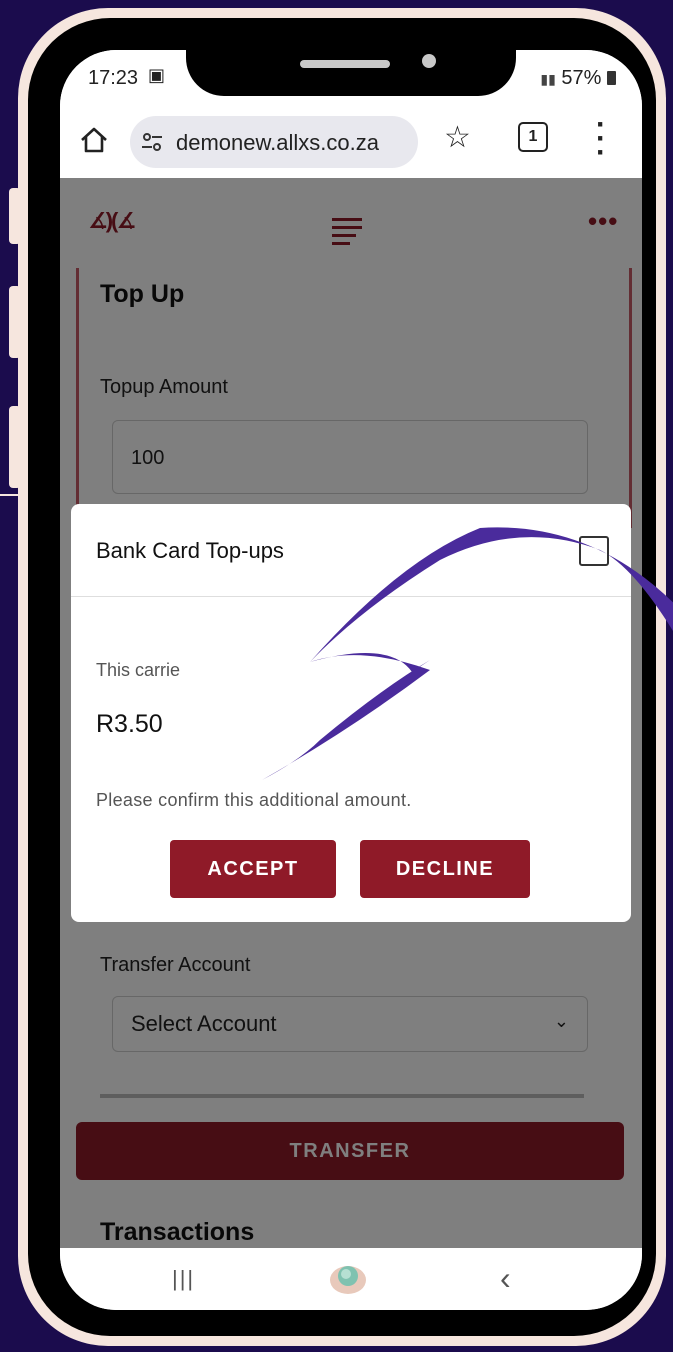  Describe the element at coordinates (348, 1278) in the screenshot. I see `home-nav-icon` at that location.